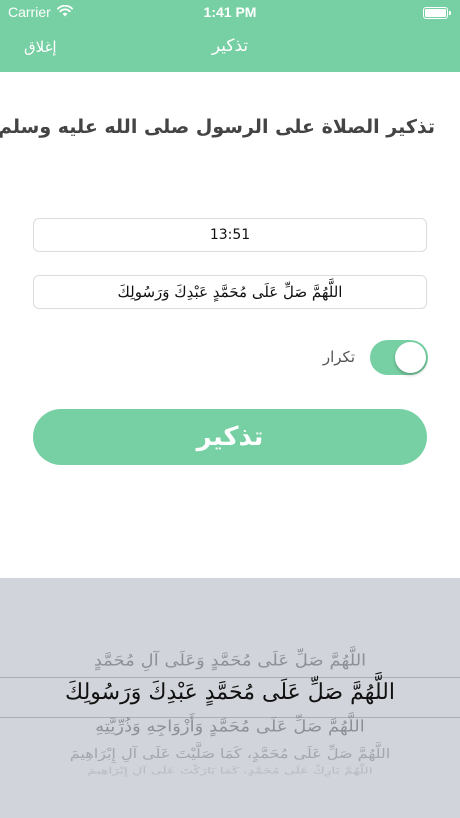 The height and width of the screenshot is (818, 460). What do you see at coordinates (230, 677) in the screenshot?
I see `picker-selection-top-line` at bounding box center [230, 677].